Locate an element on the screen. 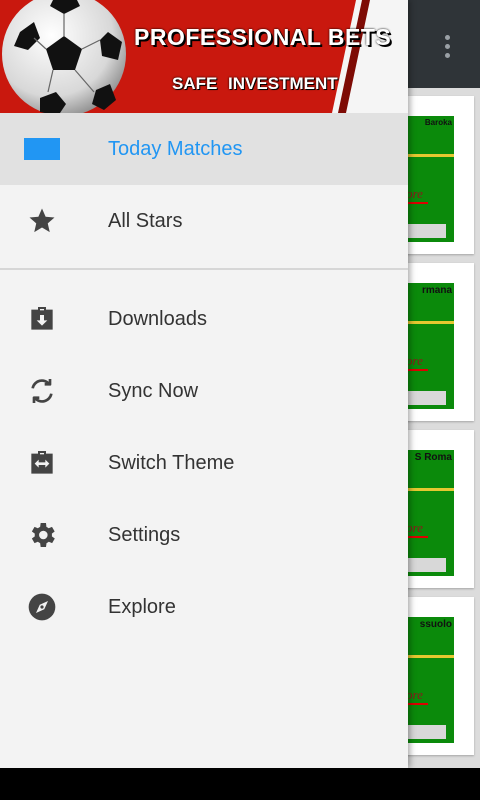 This screenshot has height=800, width=480. nav-item-downloads: Downloads is located at coordinates (204, 319).